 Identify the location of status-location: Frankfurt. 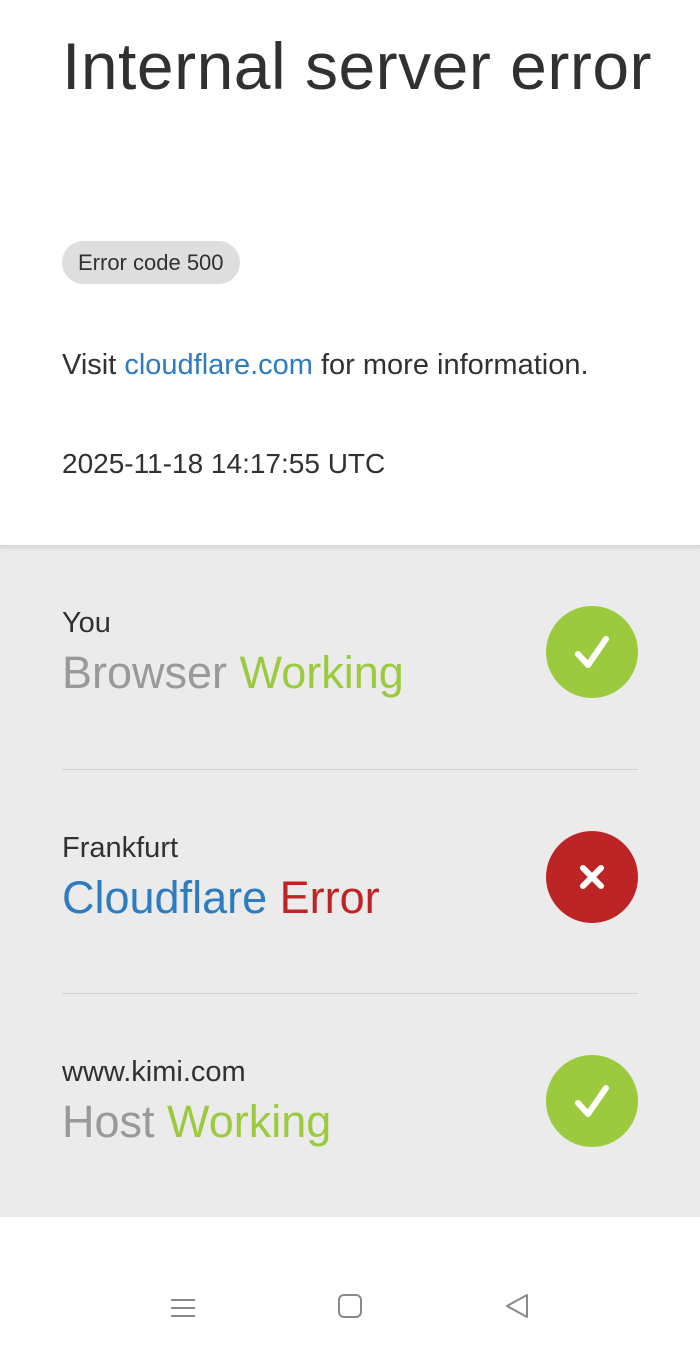
(120, 848).